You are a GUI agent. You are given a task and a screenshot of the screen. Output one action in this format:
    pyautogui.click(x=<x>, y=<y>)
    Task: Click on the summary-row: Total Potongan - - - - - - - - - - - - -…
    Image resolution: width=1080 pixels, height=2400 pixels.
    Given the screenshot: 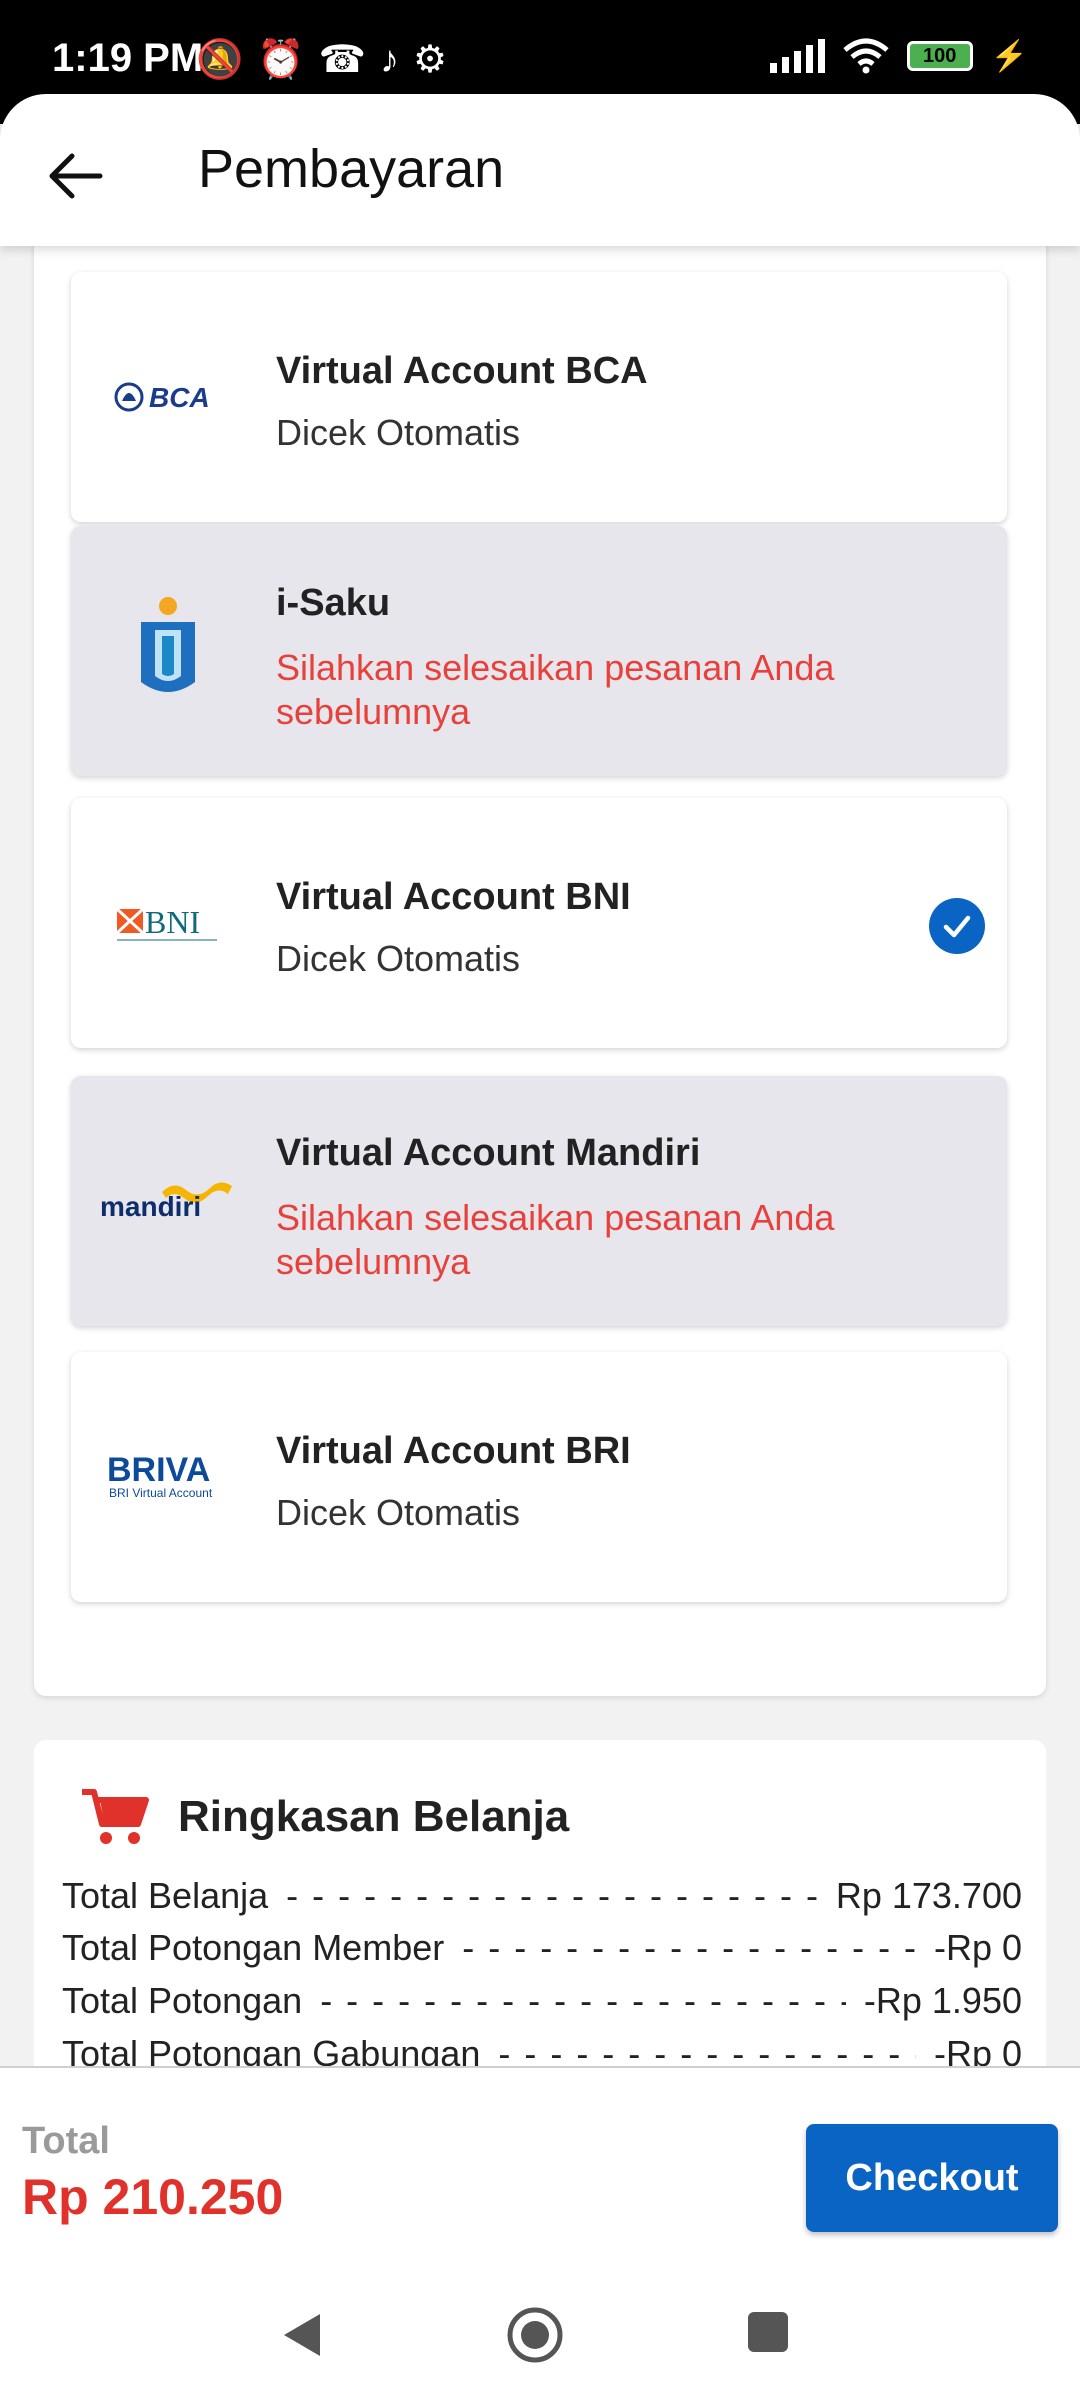 What is the action you would take?
    pyautogui.click(x=542, y=2001)
    